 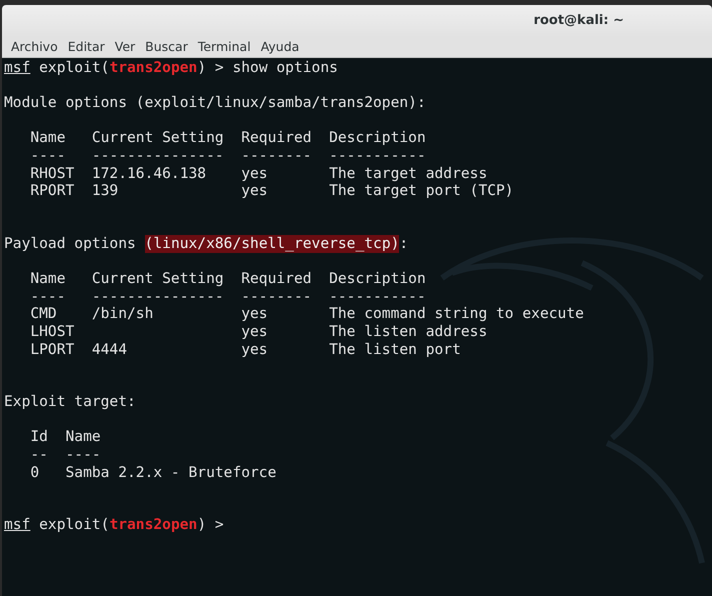 I want to click on terminal-line: RHOST 172.16.46.138 yes The target address, so click(x=258, y=173).